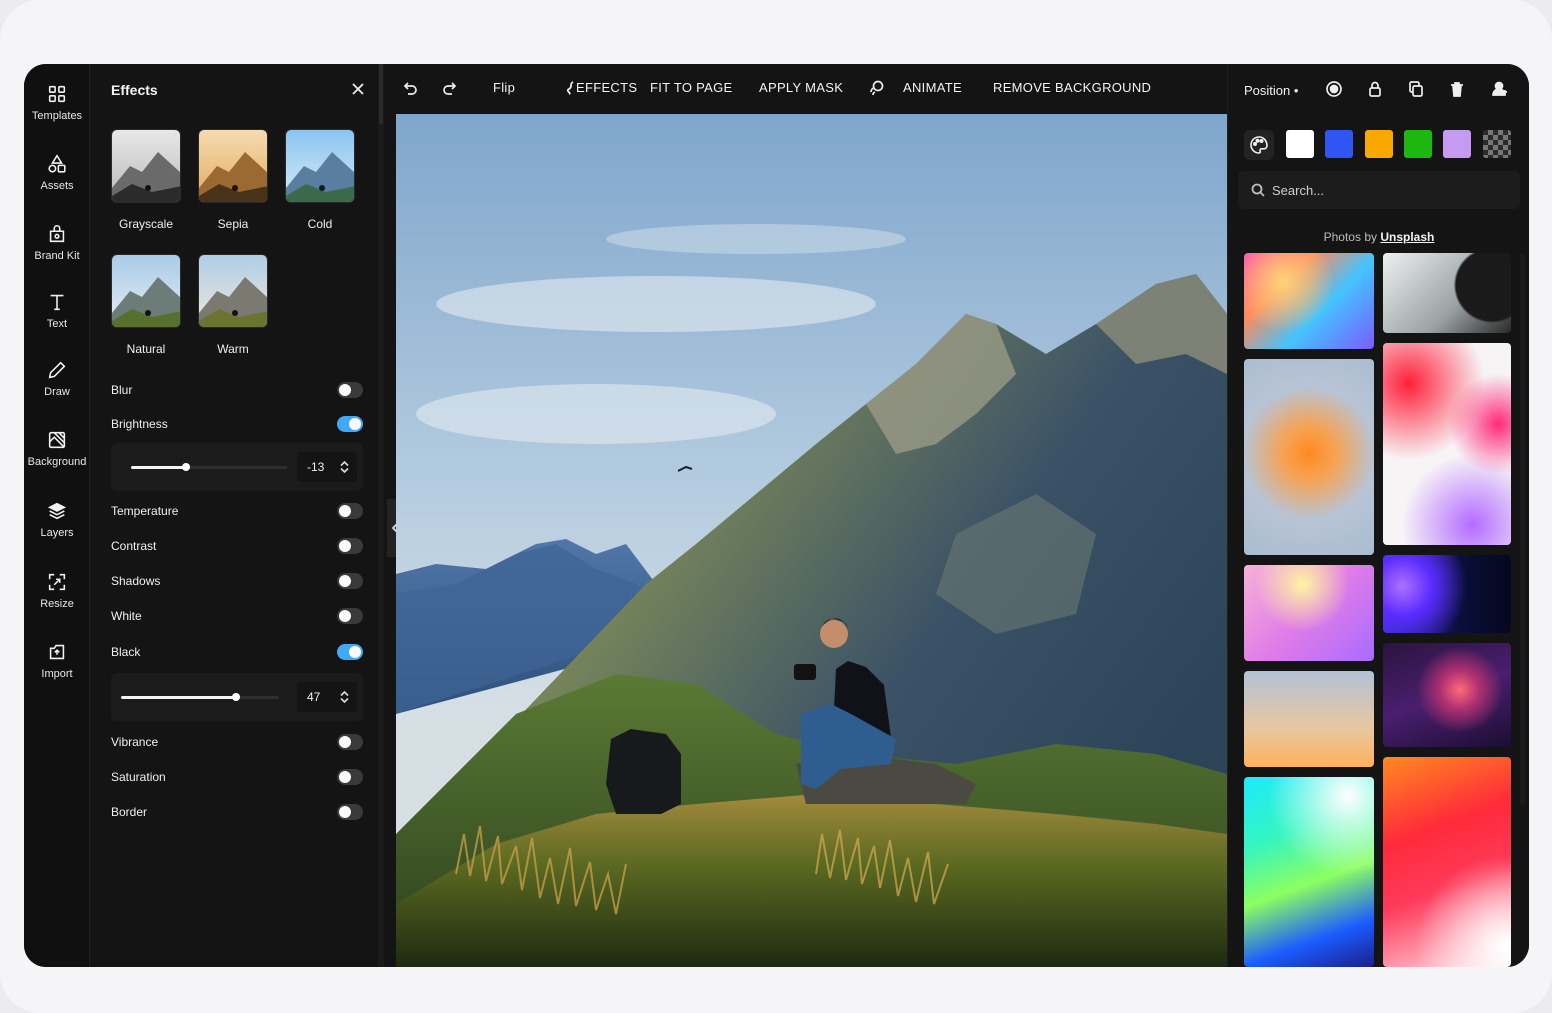 The height and width of the screenshot is (1013, 1552). I want to click on swatch-lavender, so click(1457, 144).